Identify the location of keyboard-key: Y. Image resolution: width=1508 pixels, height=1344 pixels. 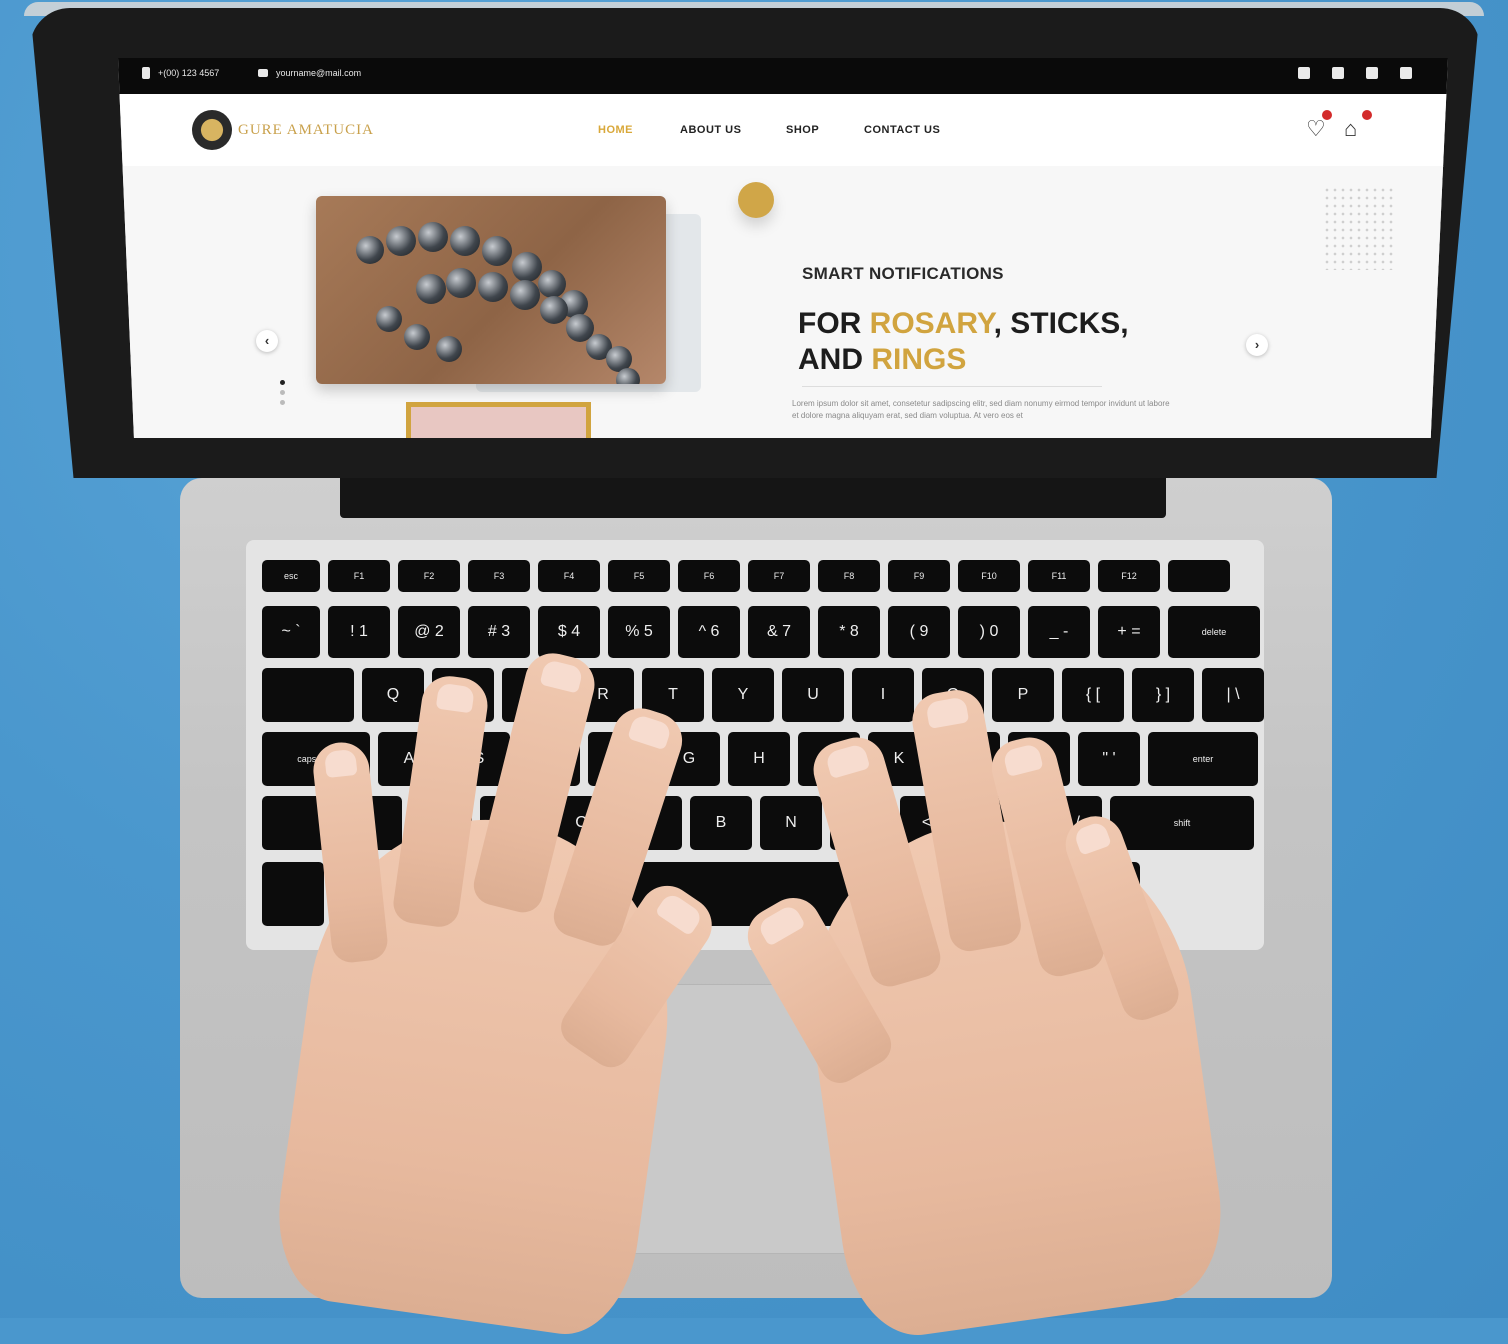
(743, 695).